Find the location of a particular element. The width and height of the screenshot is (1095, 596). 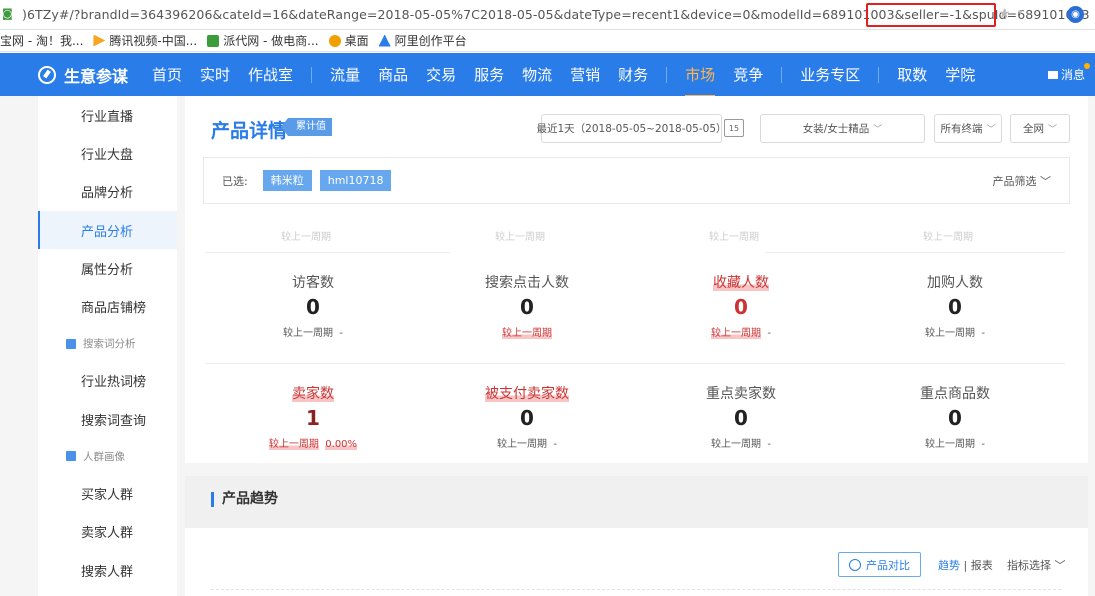

metric-visitors: 访客数 0 较上一周期 - is located at coordinates (313, 305).